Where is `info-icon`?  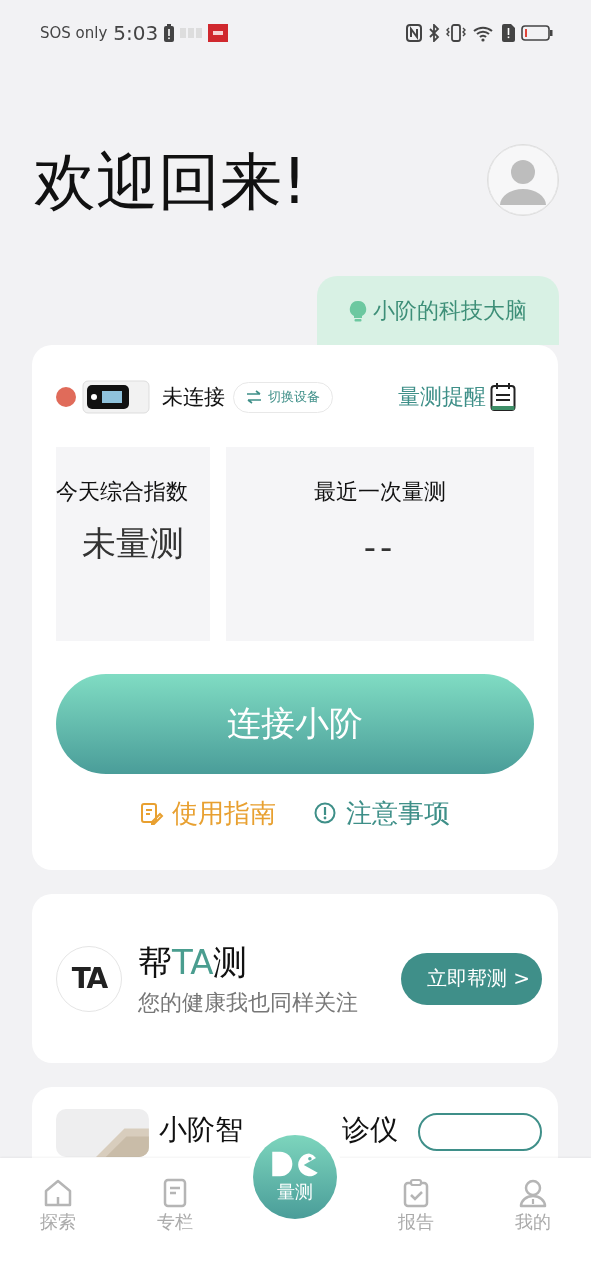
info-icon is located at coordinates (326, 813).